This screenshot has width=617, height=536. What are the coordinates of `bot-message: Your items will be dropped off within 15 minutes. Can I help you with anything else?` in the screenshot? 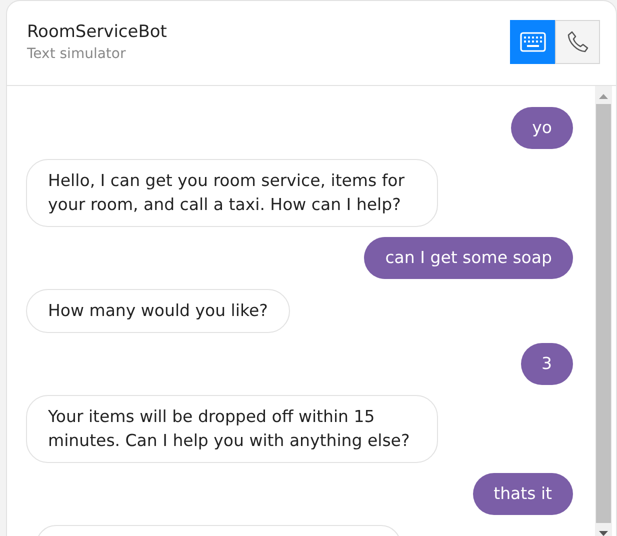 It's located at (232, 429).